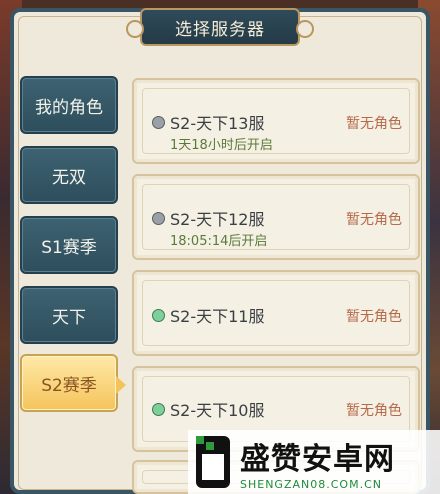  I want to click on page-title: 选择服务器, so click(220, 29).